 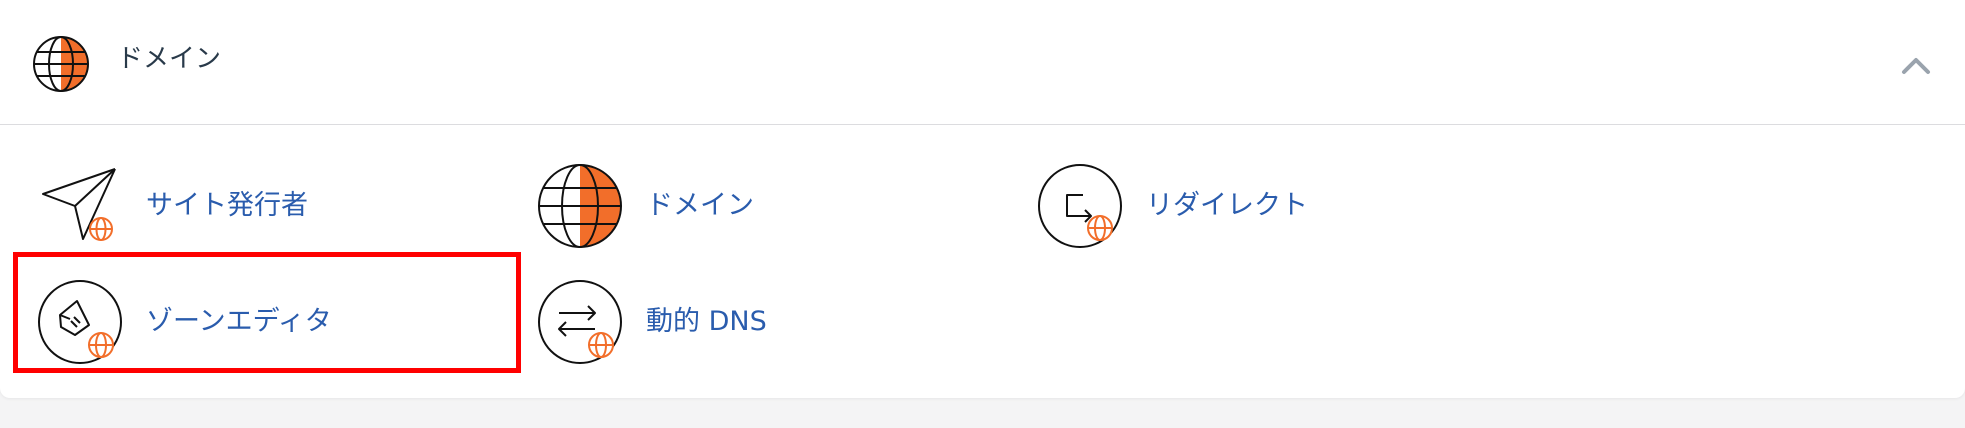 I want to click on item-label: ゾーンエディタ, so click(x=239, y=321).